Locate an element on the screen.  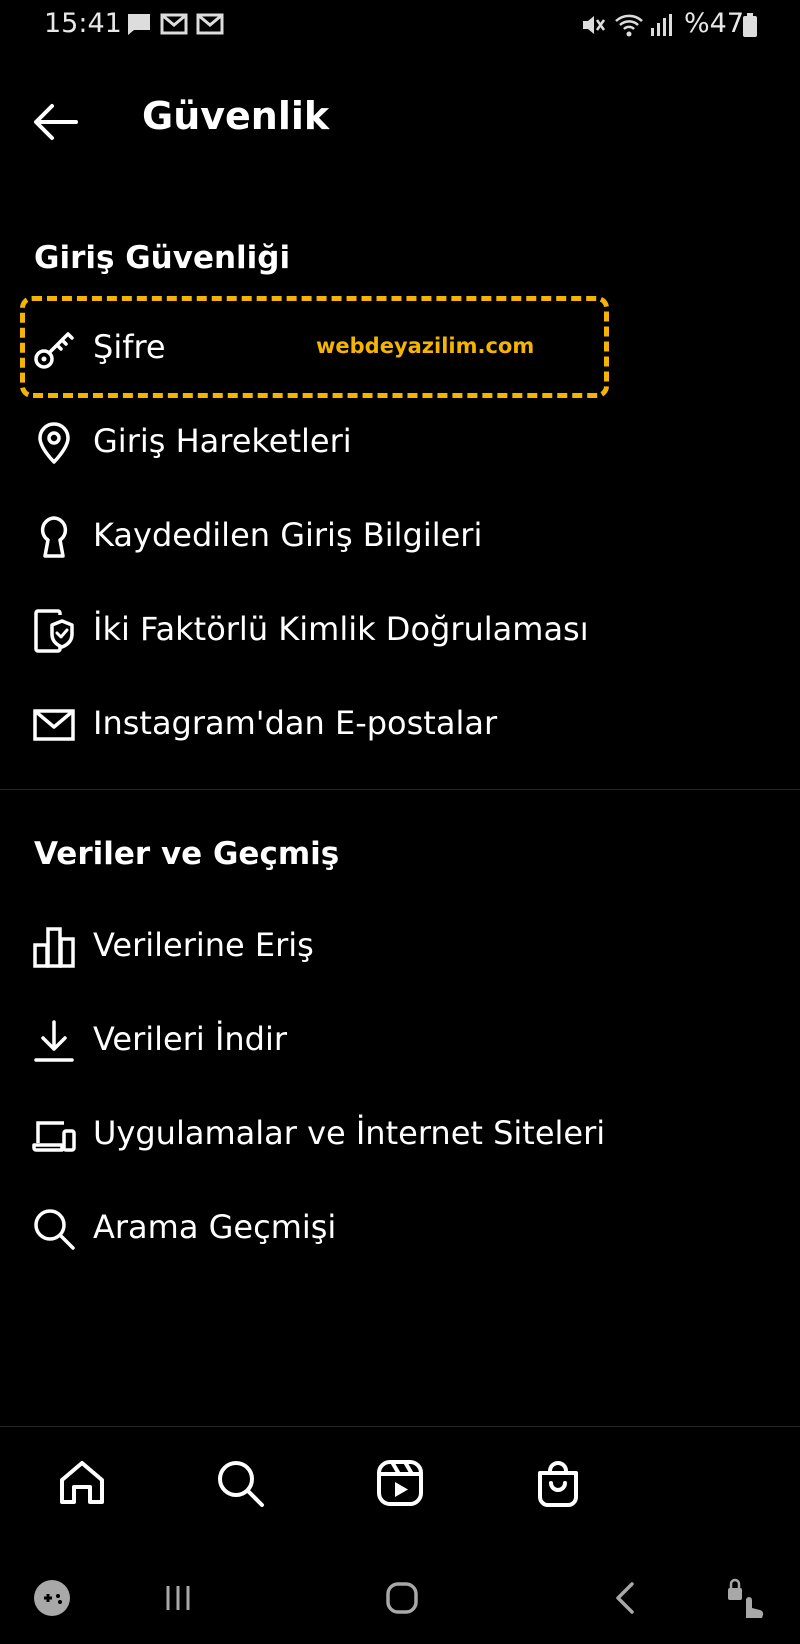
keyhole-icon is located at coordinates (54, 537).